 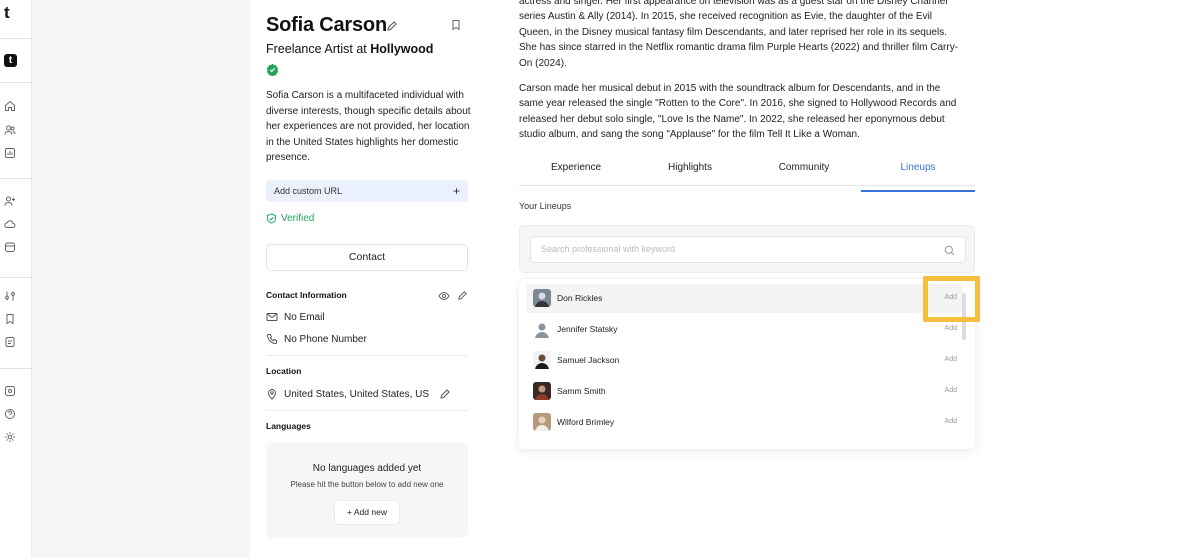 What do you see at coordinates (271, 218) in the screenshot?
I see `shield-check-icon` at bounding box center [271, 218].